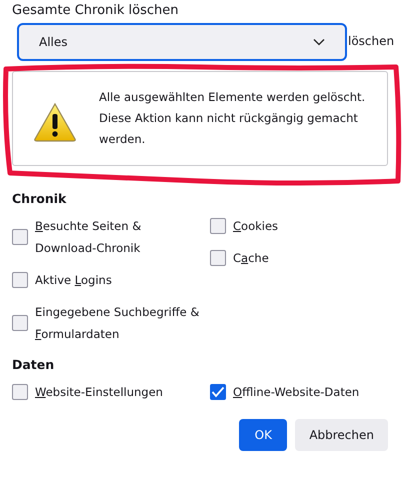 This screenshot has width=403, height=482. I want to click on checkbox-option: Offline-Website-Daten, so click(306, 392).